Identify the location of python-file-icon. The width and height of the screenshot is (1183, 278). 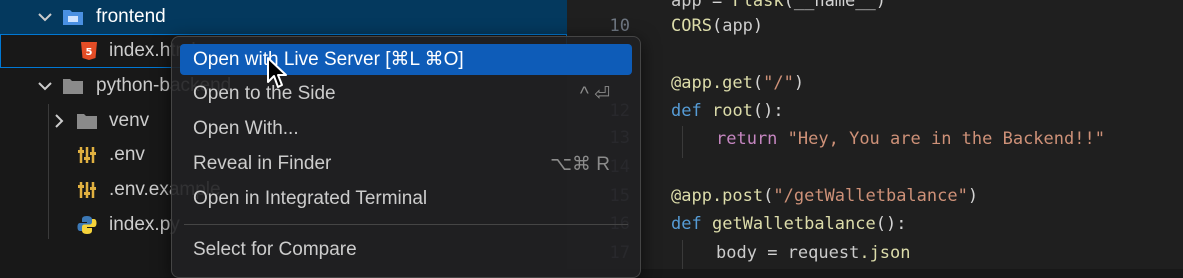
(87, 225).